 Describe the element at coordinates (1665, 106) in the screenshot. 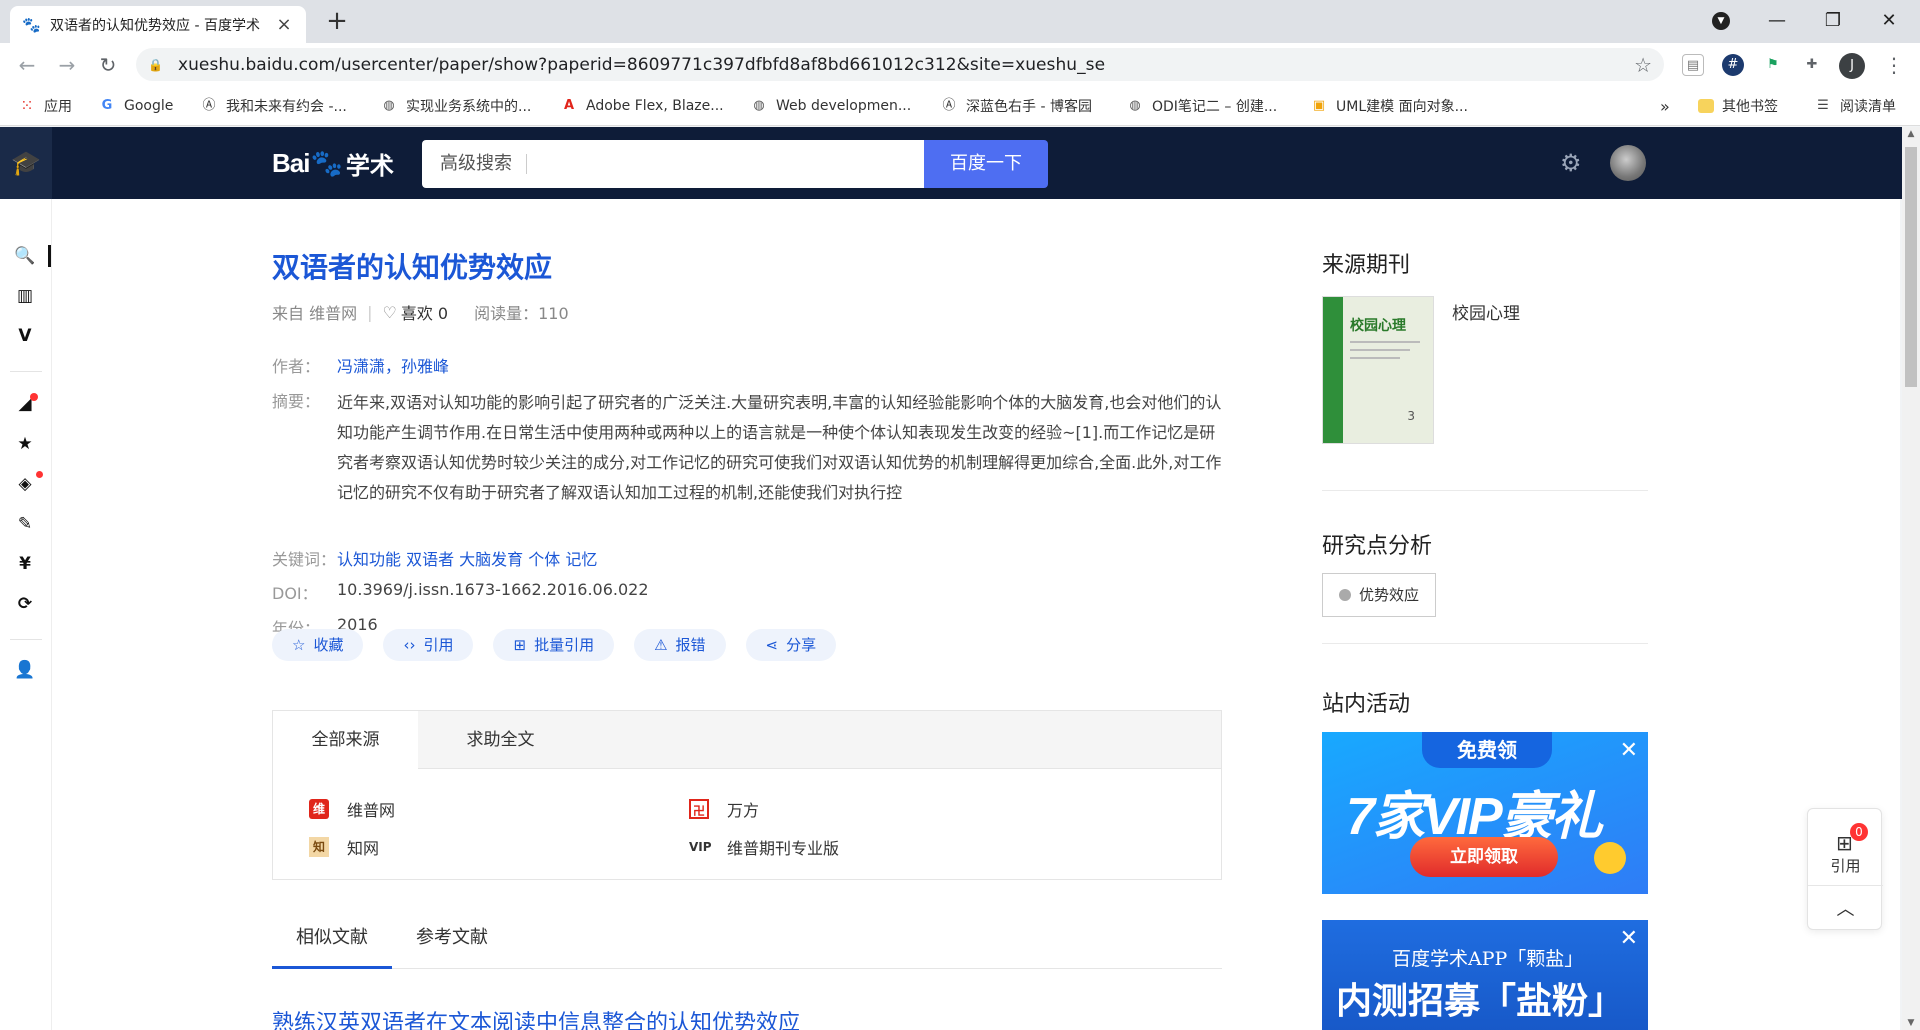

I see `more-bookmarks-icon: »` at that location.